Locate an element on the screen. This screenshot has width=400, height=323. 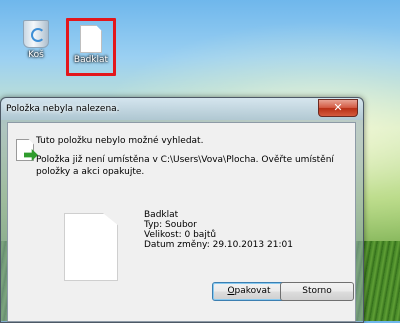
close-icon: ✕ is located at coordinates (338, 107).